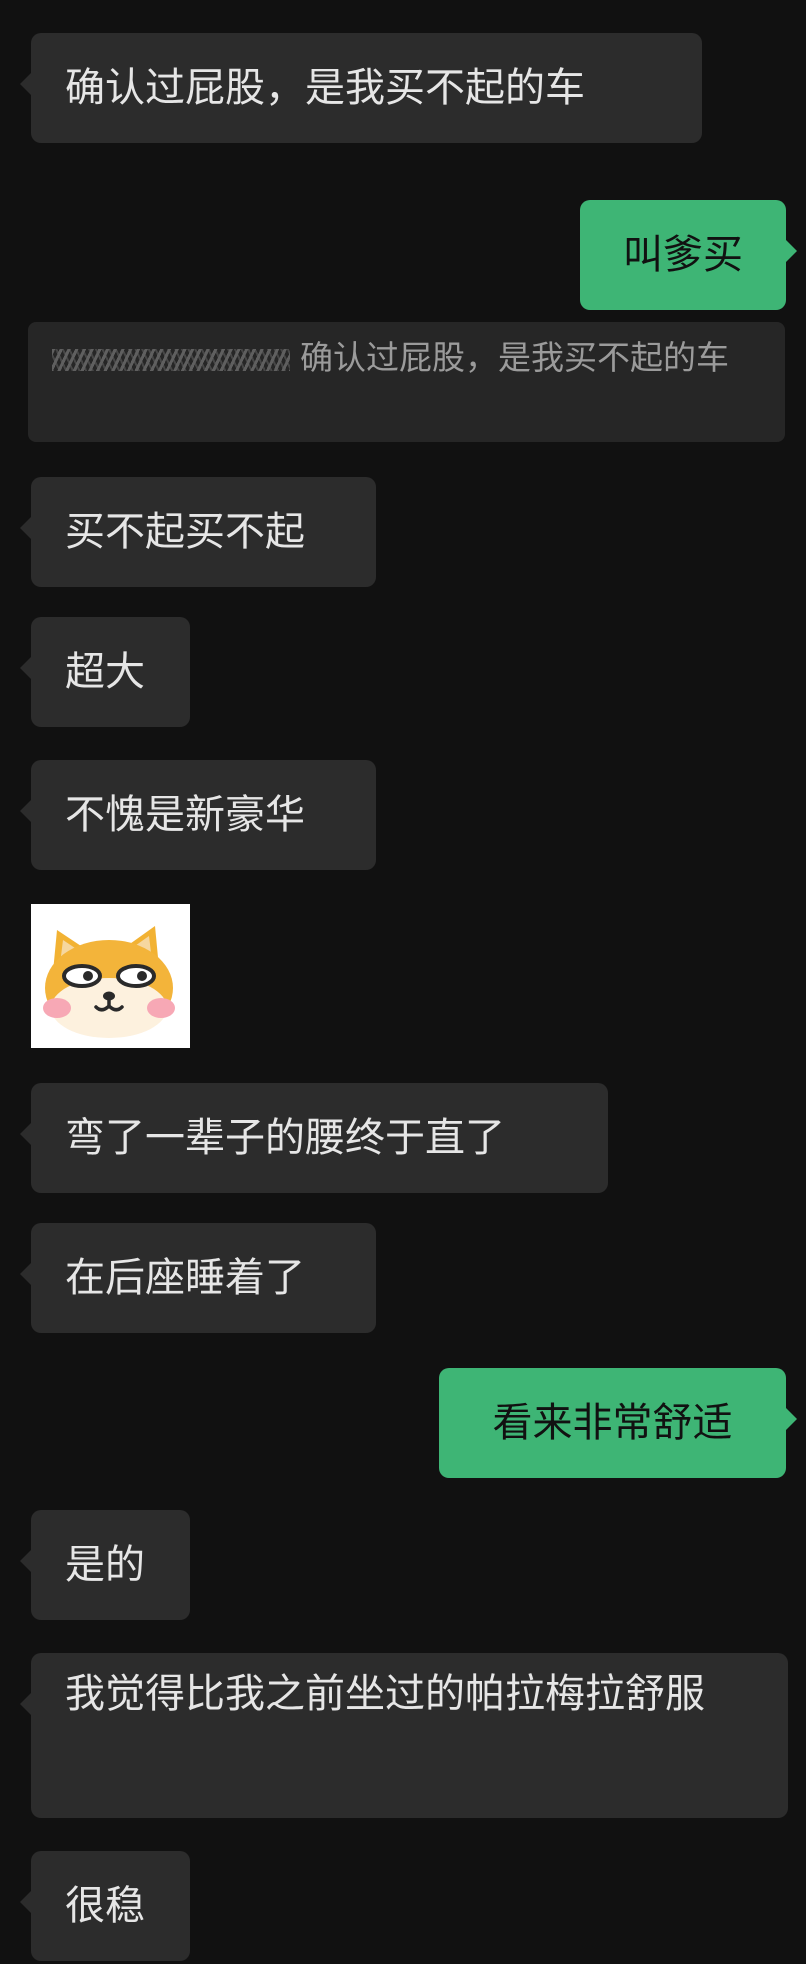 The height and width of the screenshot is (1964, 806). Describe the element at coordinates (171, 359) in the screenshot. I see `redacted-sender-name` at that location.